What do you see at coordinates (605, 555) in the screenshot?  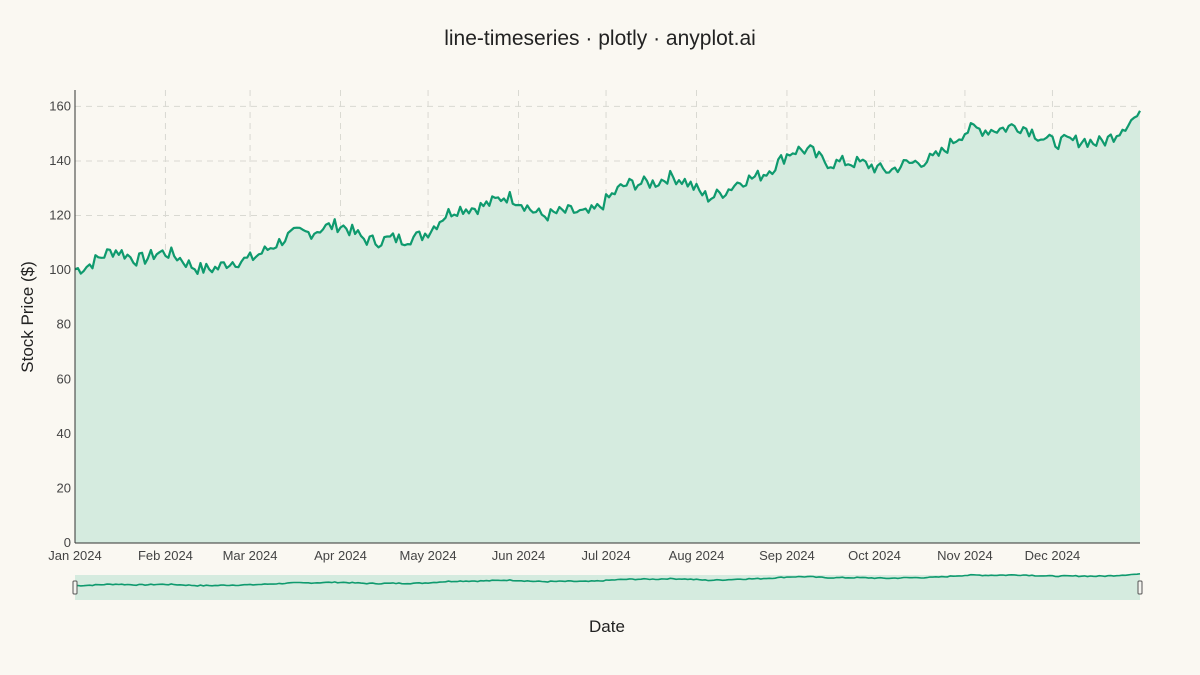 I see `x-tick-label: Jul 2024` at bounding box center [605, 555].